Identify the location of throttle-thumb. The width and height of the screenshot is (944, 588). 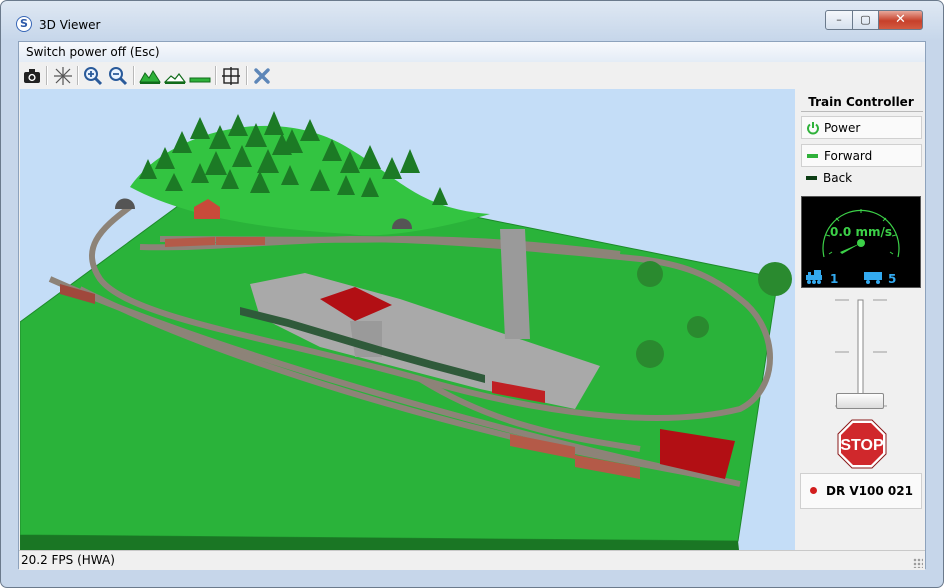
(860, 401).